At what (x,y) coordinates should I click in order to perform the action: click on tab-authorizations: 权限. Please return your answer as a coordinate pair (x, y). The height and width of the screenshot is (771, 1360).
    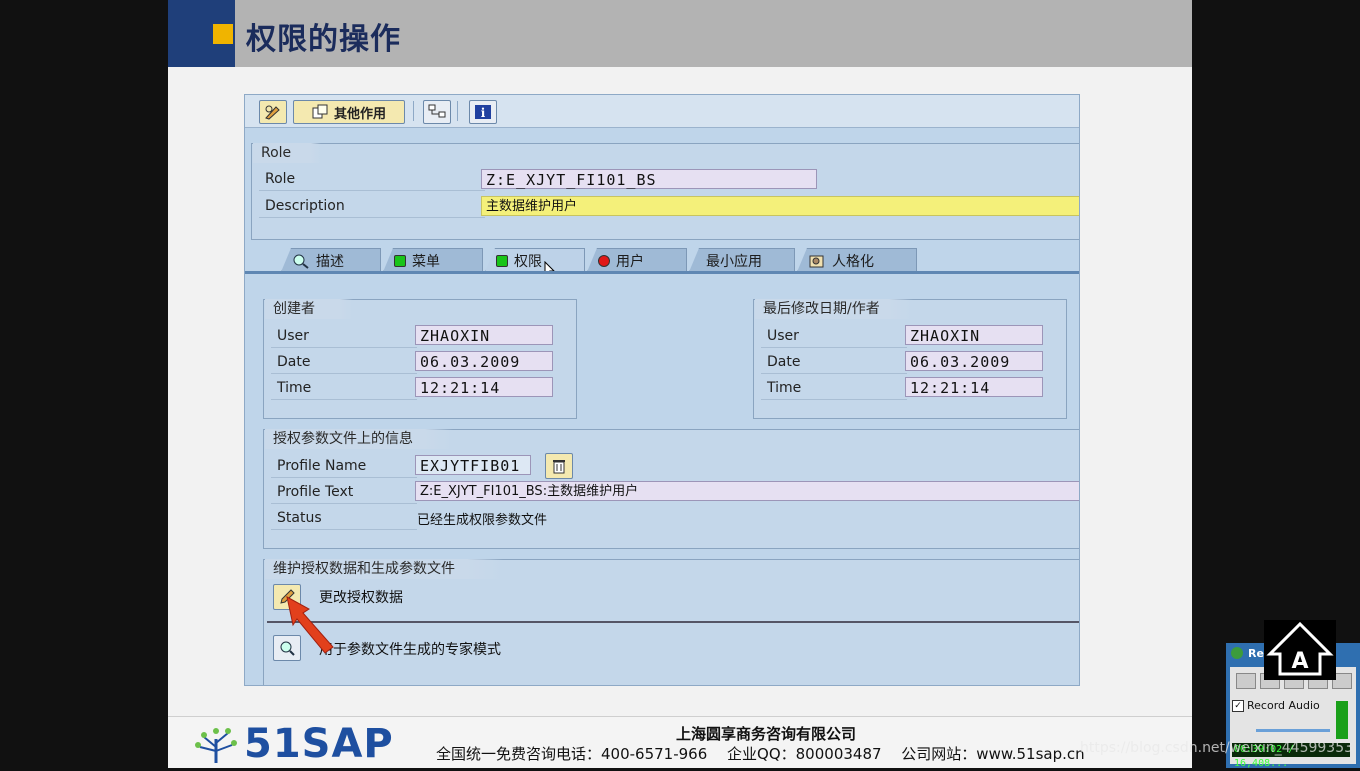
    Looking at the image, I should click on (535, 260).